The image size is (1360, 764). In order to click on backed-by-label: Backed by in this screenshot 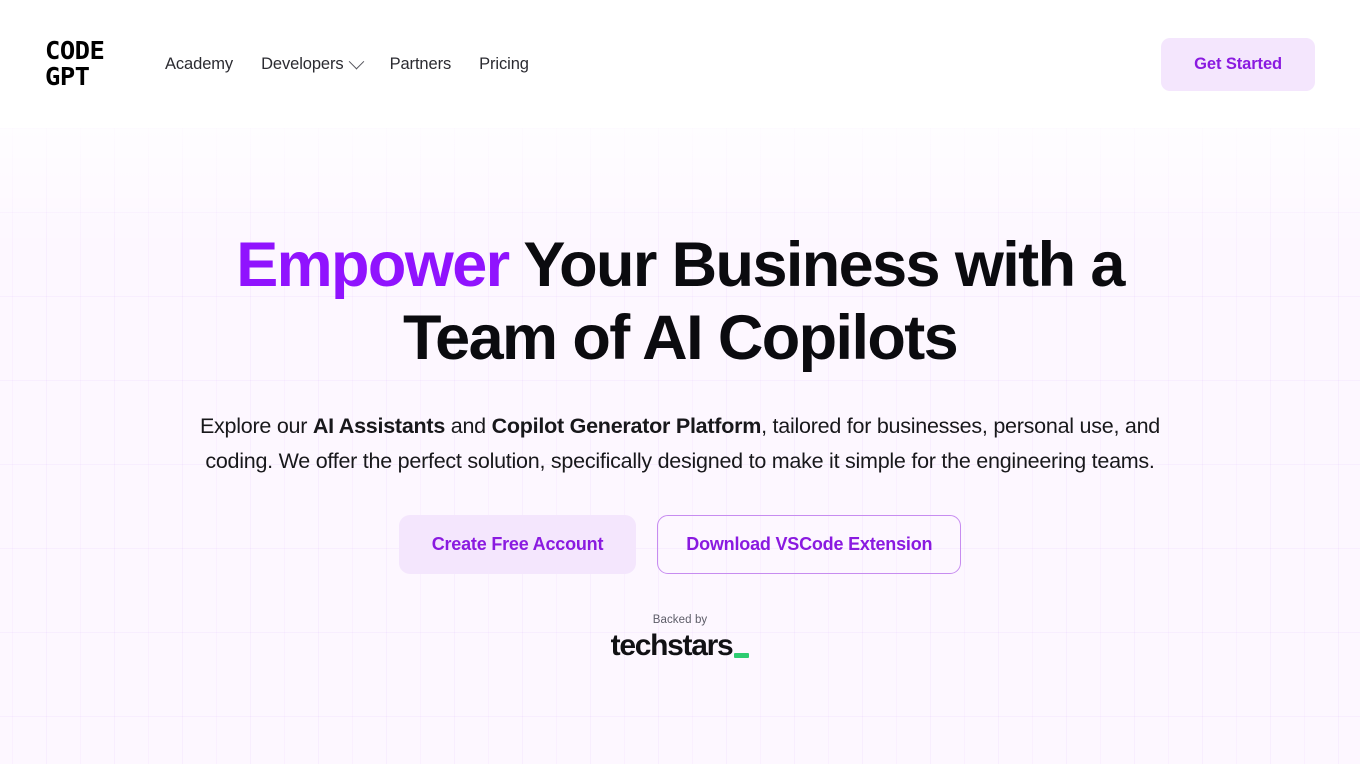, I will do `click(680, 619)`.